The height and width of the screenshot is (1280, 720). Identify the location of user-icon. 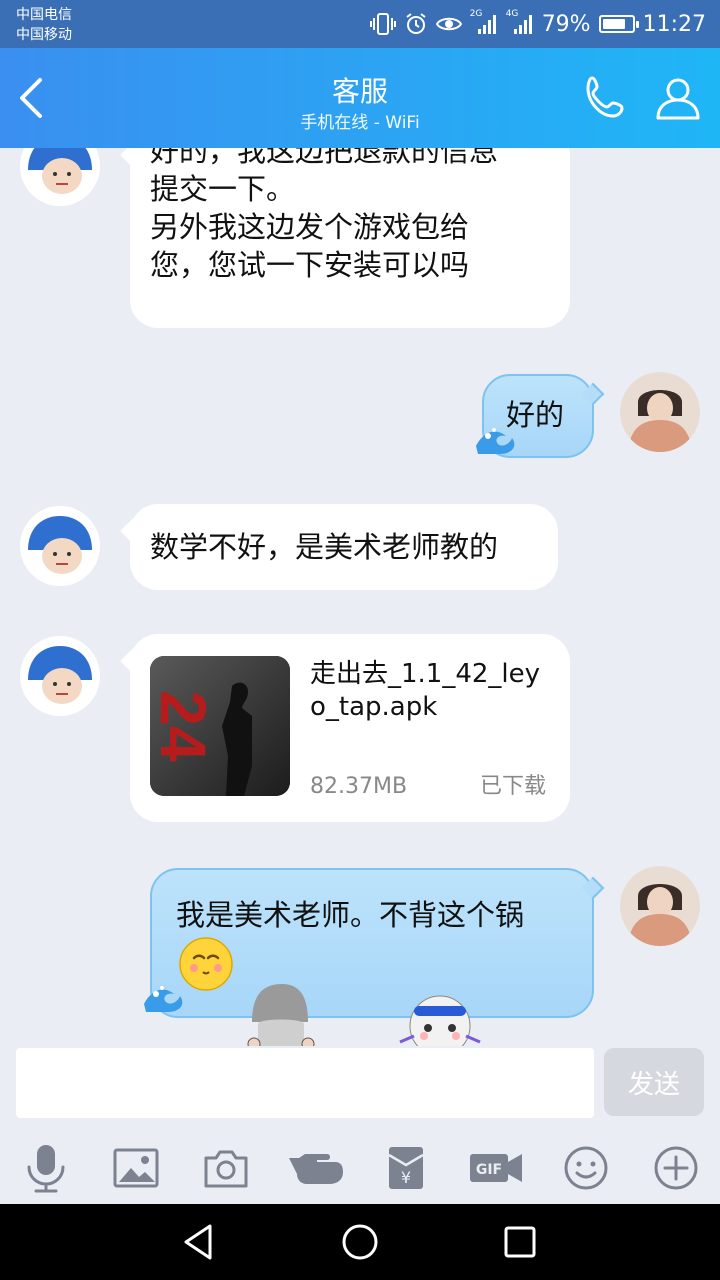
(678, 99).